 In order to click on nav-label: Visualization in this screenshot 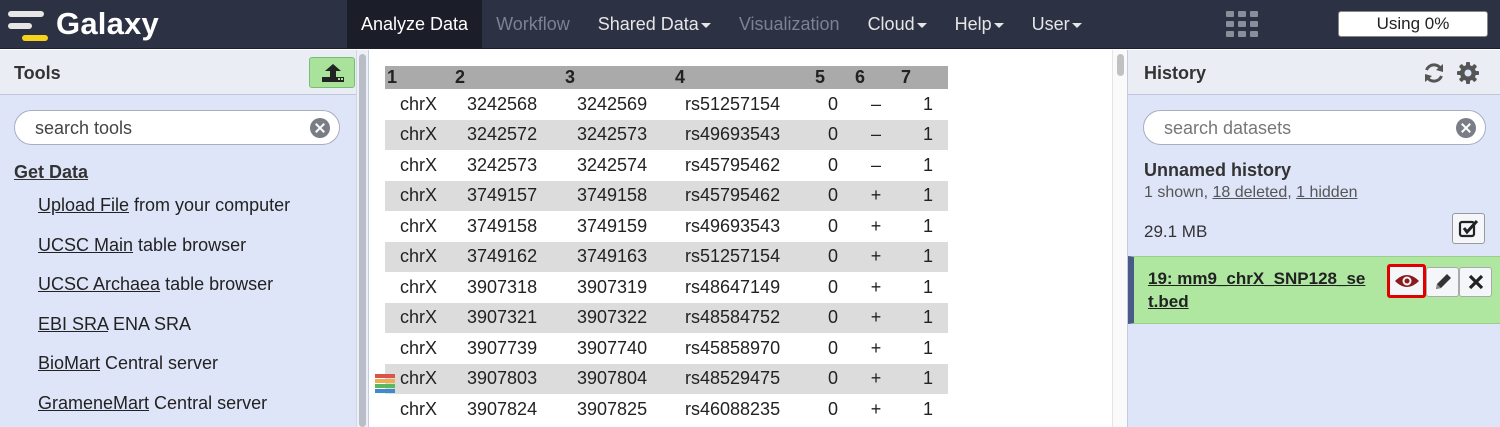, I will do `click(789, 24)`.